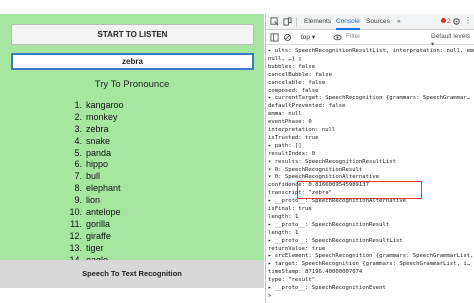 The image size is (474, 303). What do you see at coordinates (75, 247) in the screenshot?
I see `item-number: 13.` at bounding box center [75, 247].